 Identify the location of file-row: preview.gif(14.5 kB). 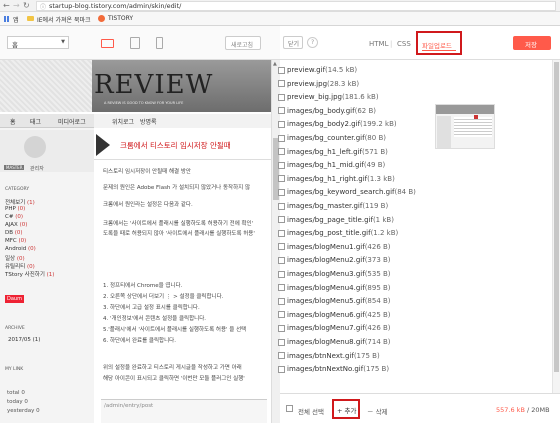
(317, 70).